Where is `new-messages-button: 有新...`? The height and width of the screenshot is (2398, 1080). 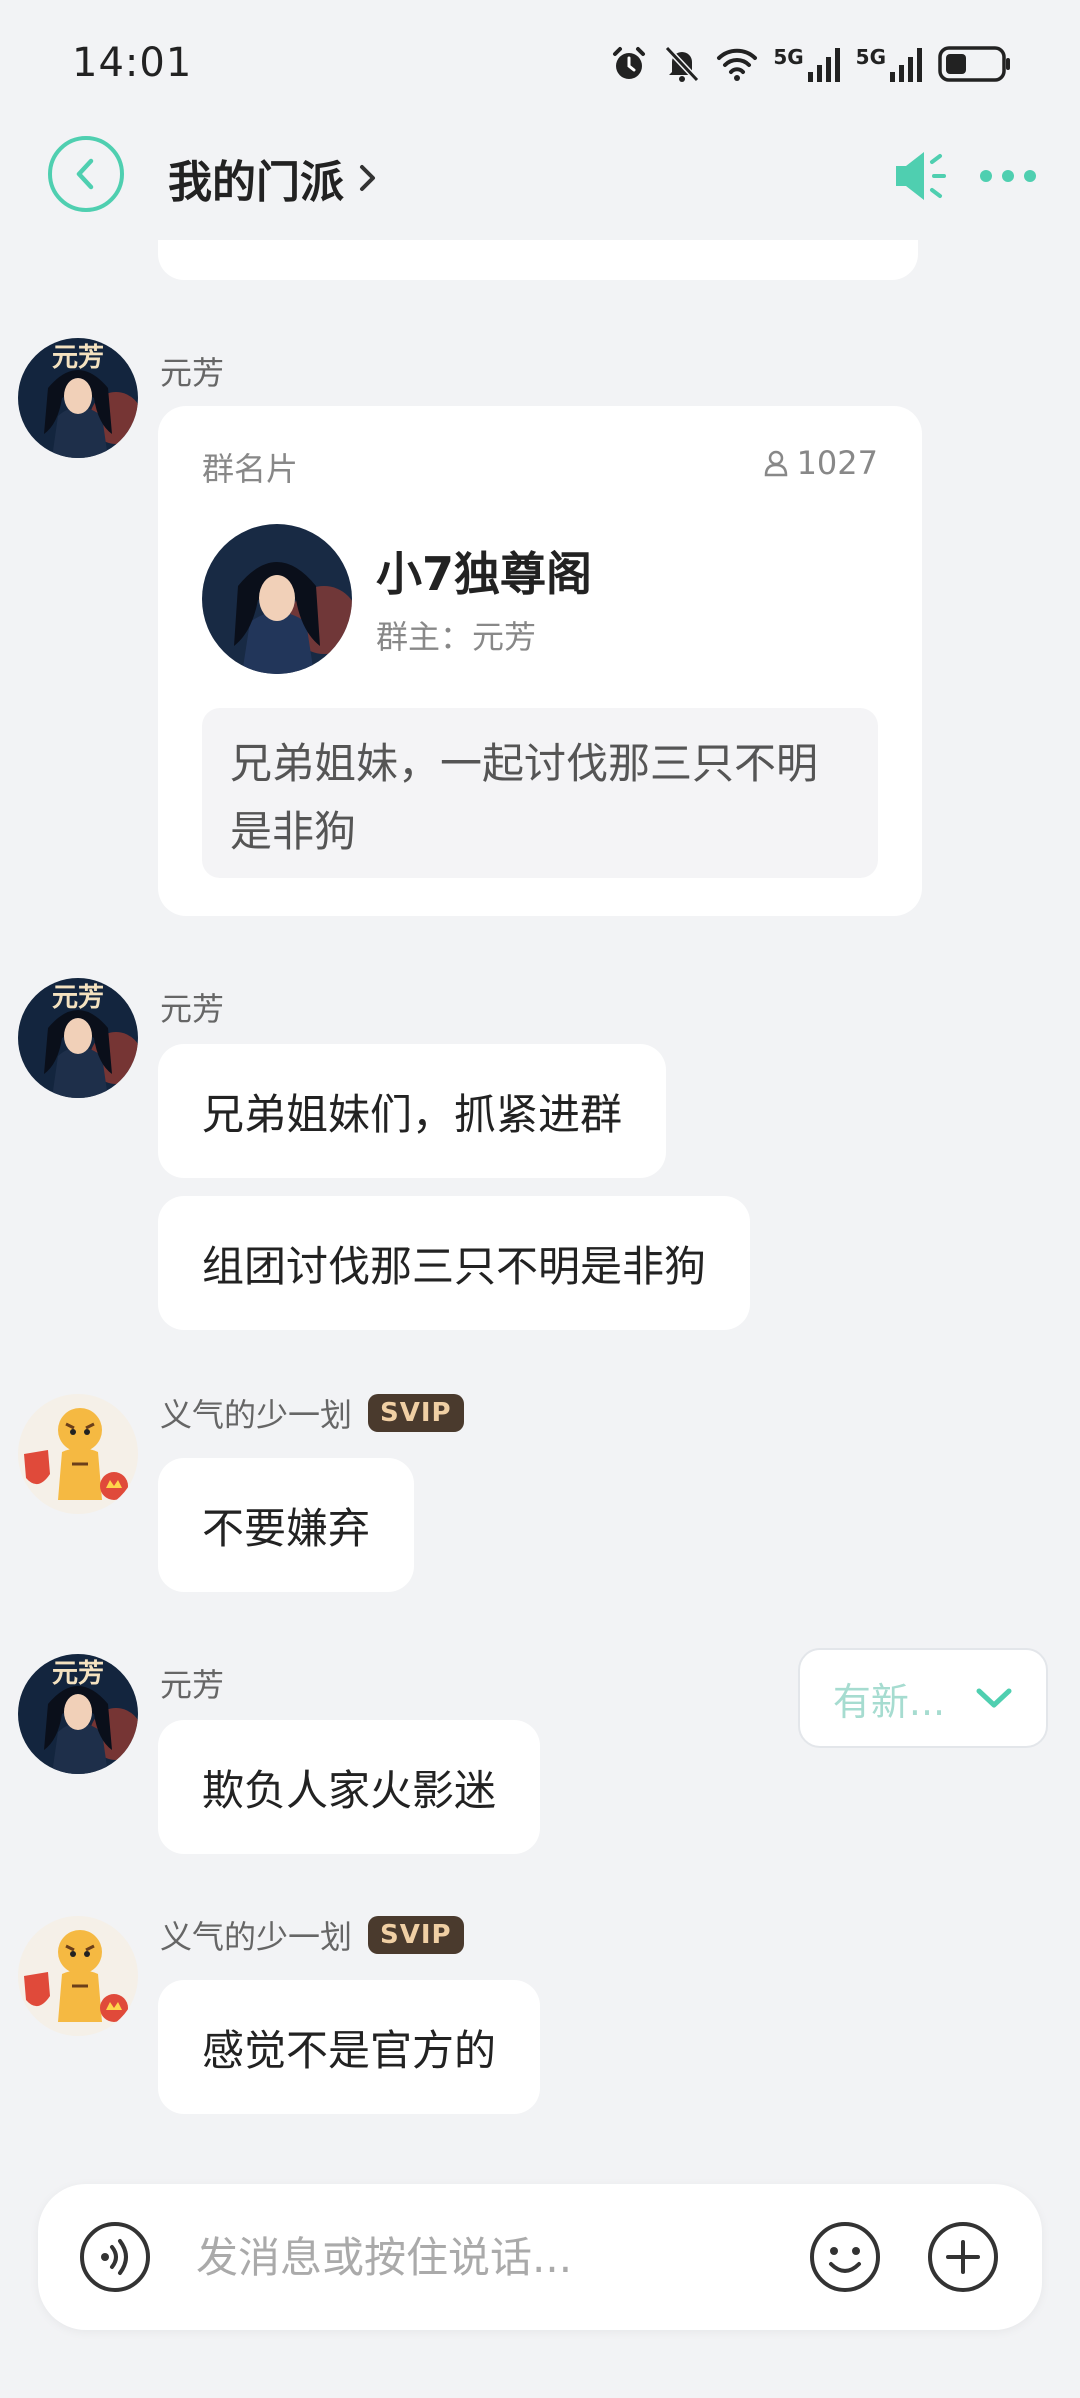
new-messages-button: 有新... is located at coordinates (923, 1698).